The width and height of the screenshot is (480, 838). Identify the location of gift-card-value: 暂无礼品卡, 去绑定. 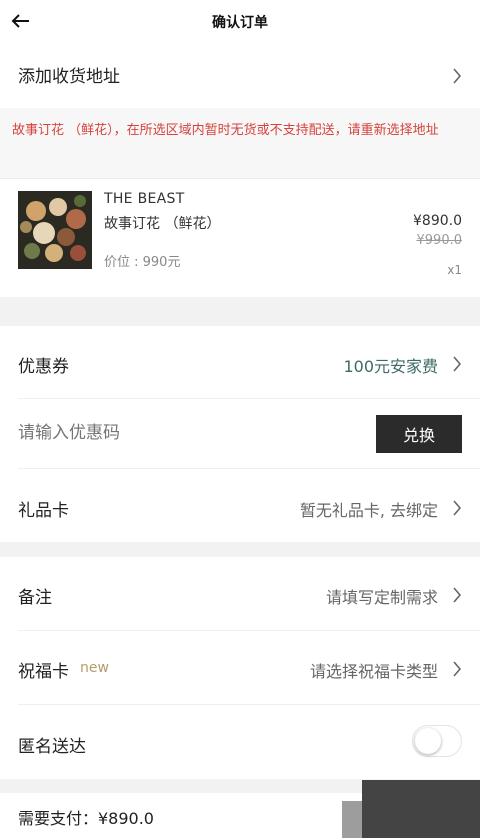
(368, 510).